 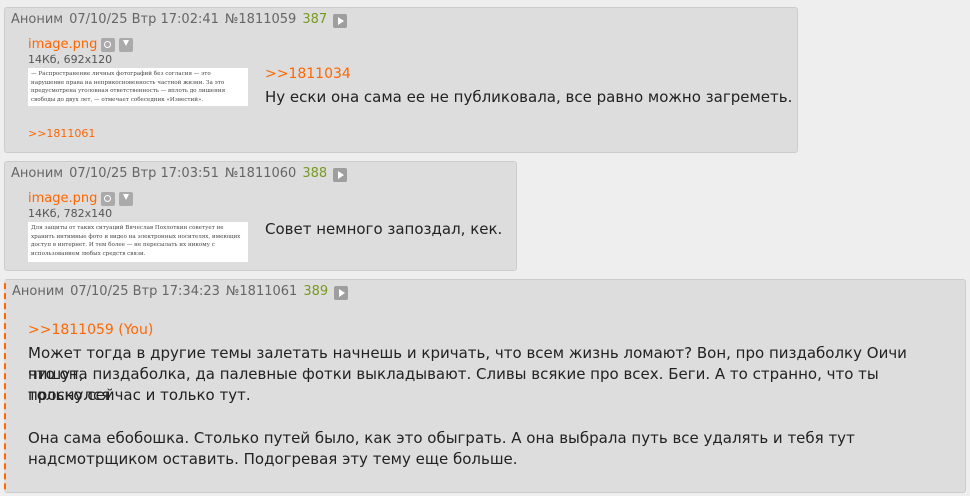 I want to click on file-meta: 14Кб, 692x120, so click(x=70, y=59).